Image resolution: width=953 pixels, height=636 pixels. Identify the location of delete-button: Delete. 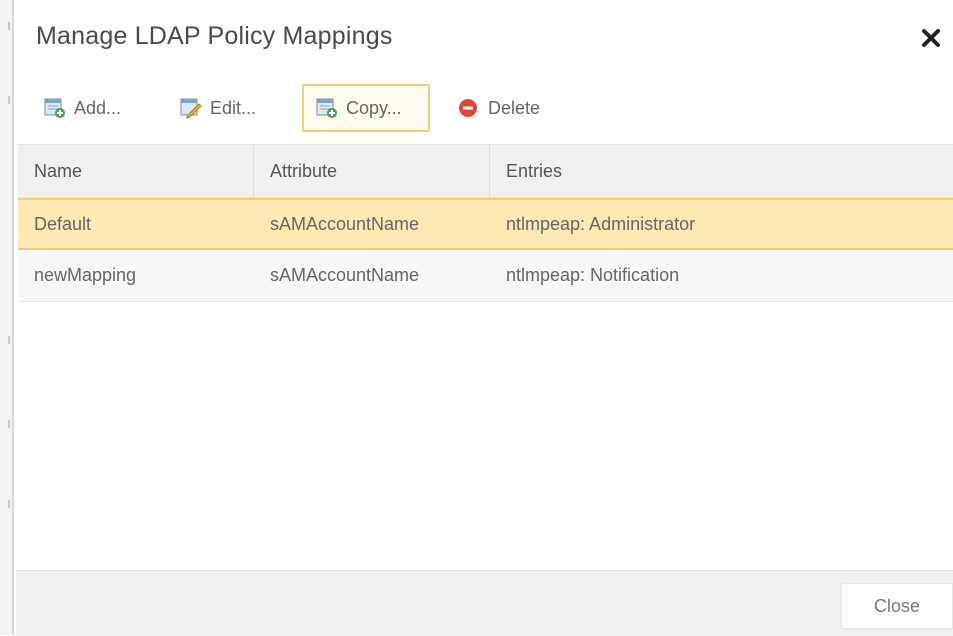
(511, 108).